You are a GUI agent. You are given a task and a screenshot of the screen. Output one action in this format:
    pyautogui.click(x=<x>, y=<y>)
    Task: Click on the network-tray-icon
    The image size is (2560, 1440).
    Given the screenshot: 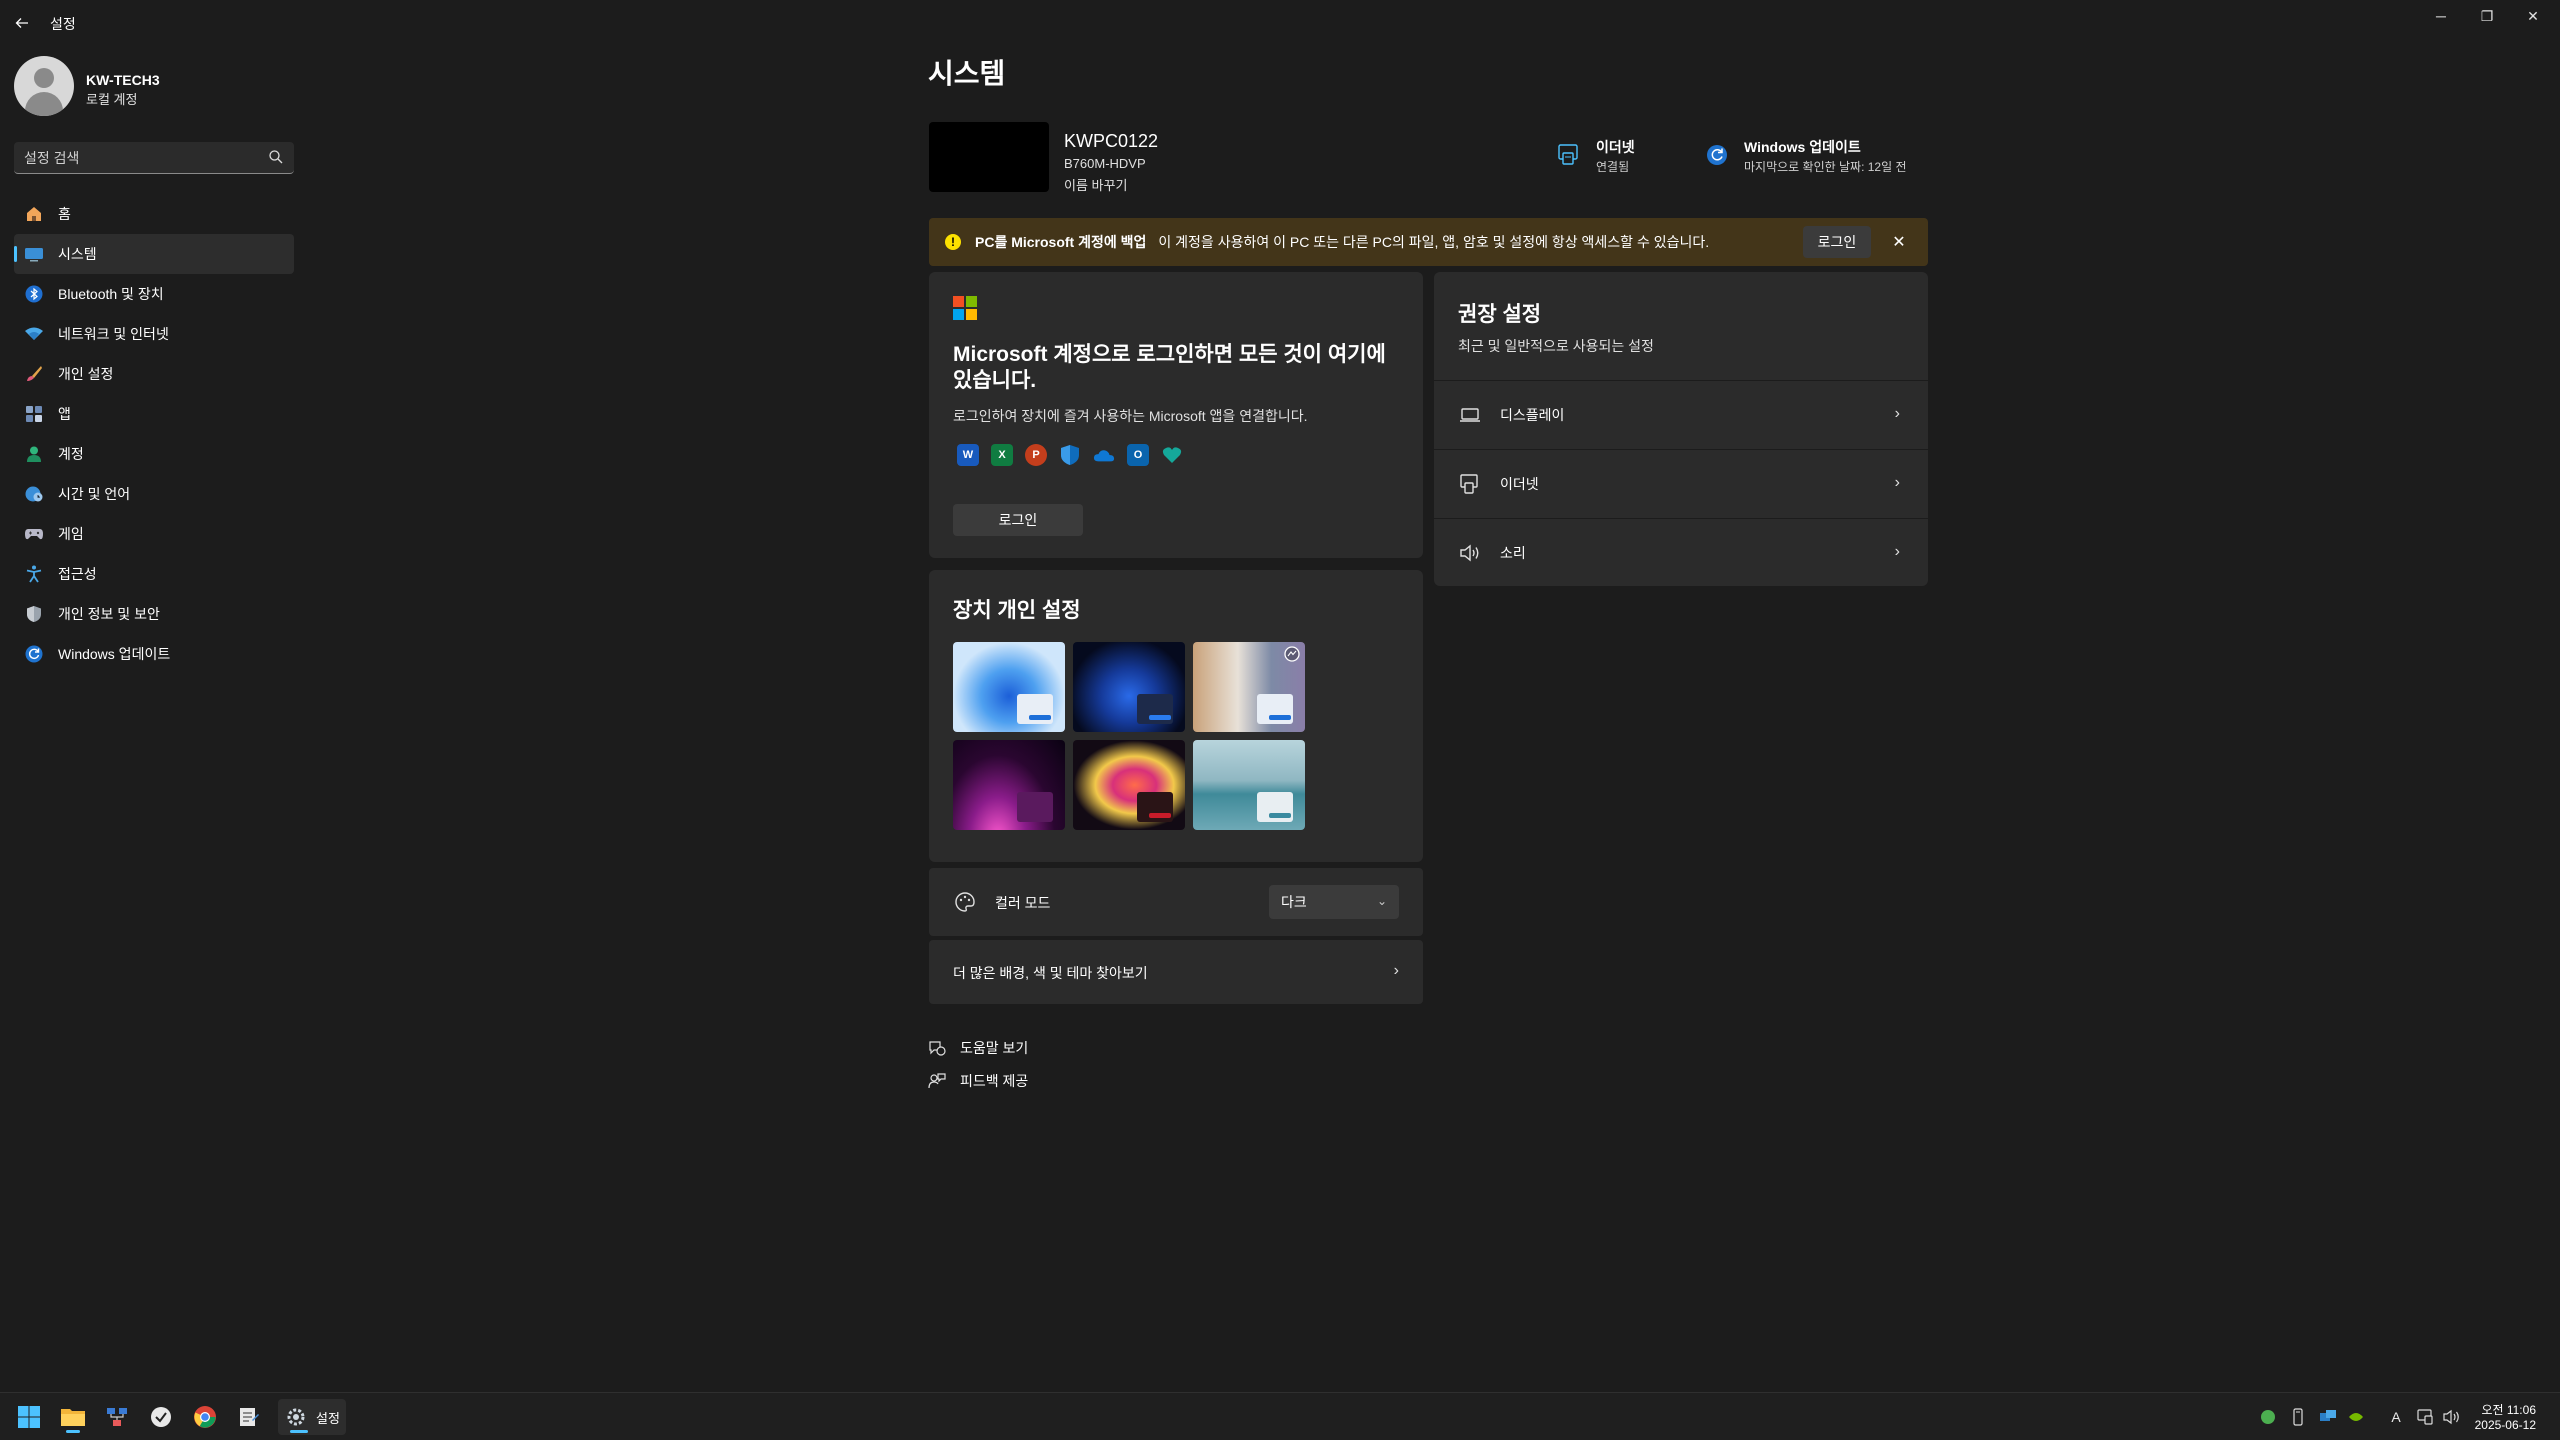 What is the action you would take?
    pyautogui.click(x=2328, y=1417)
    